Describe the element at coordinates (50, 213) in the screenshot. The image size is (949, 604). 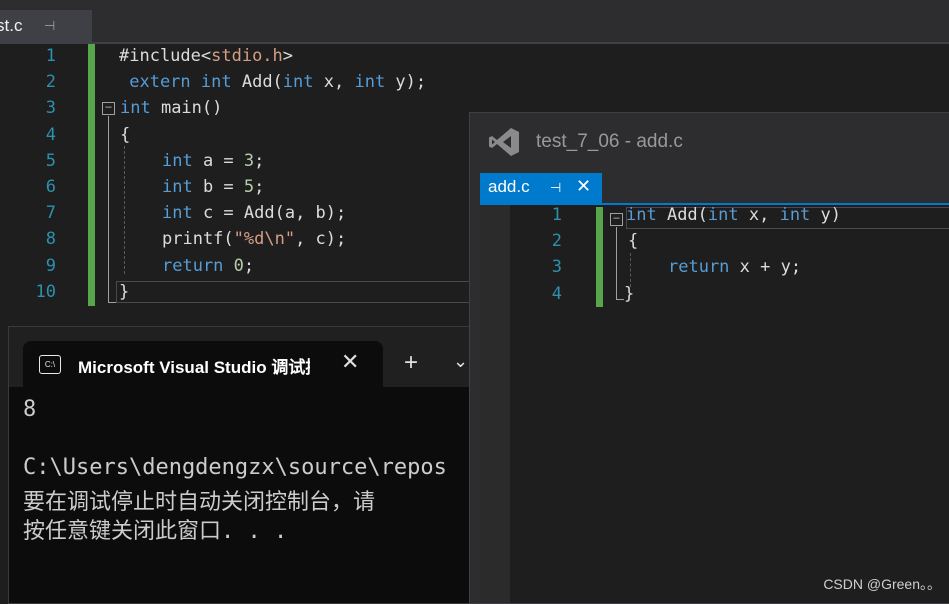
I see `line-number: 7` at that location.